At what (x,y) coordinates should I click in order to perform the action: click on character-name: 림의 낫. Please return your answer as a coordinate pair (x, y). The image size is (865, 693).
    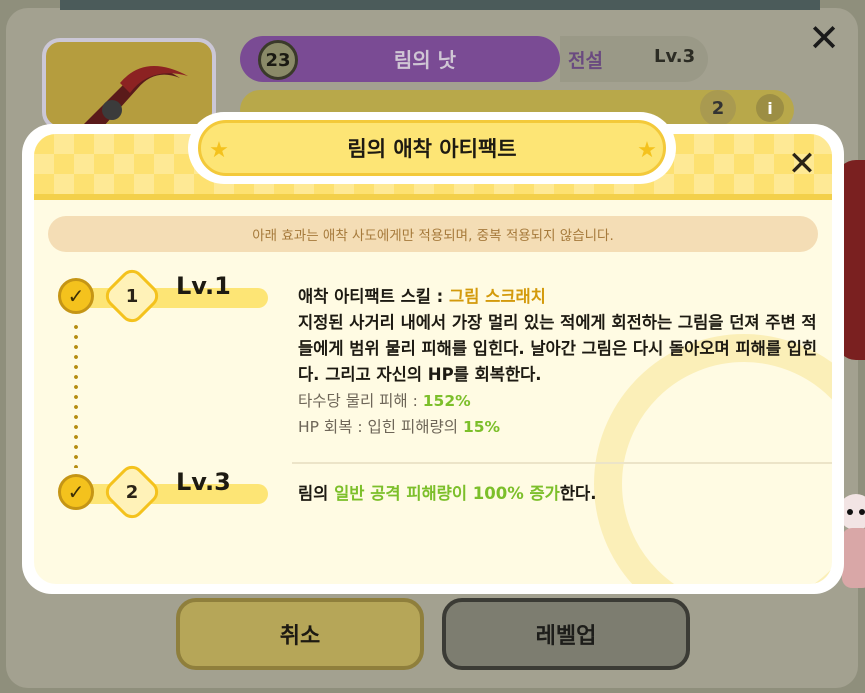
    Looking at the image, I should click on (425, 60).